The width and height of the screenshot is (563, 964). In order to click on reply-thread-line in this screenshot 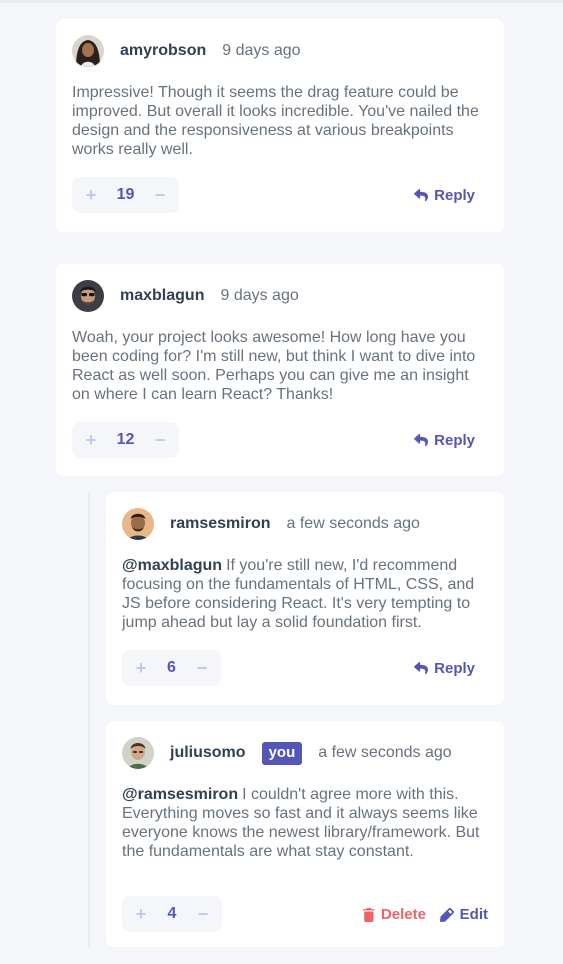, I will do `click(89, 719)`.